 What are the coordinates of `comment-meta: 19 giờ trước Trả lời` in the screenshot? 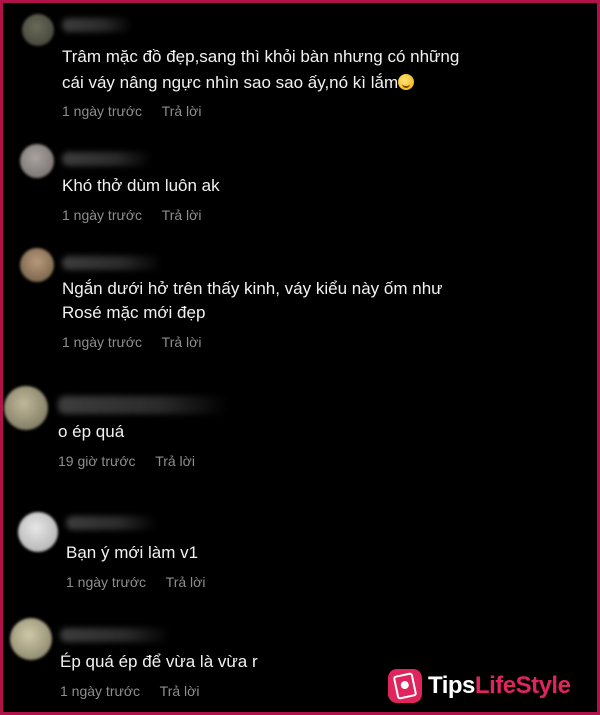 It's located at (126, 461).